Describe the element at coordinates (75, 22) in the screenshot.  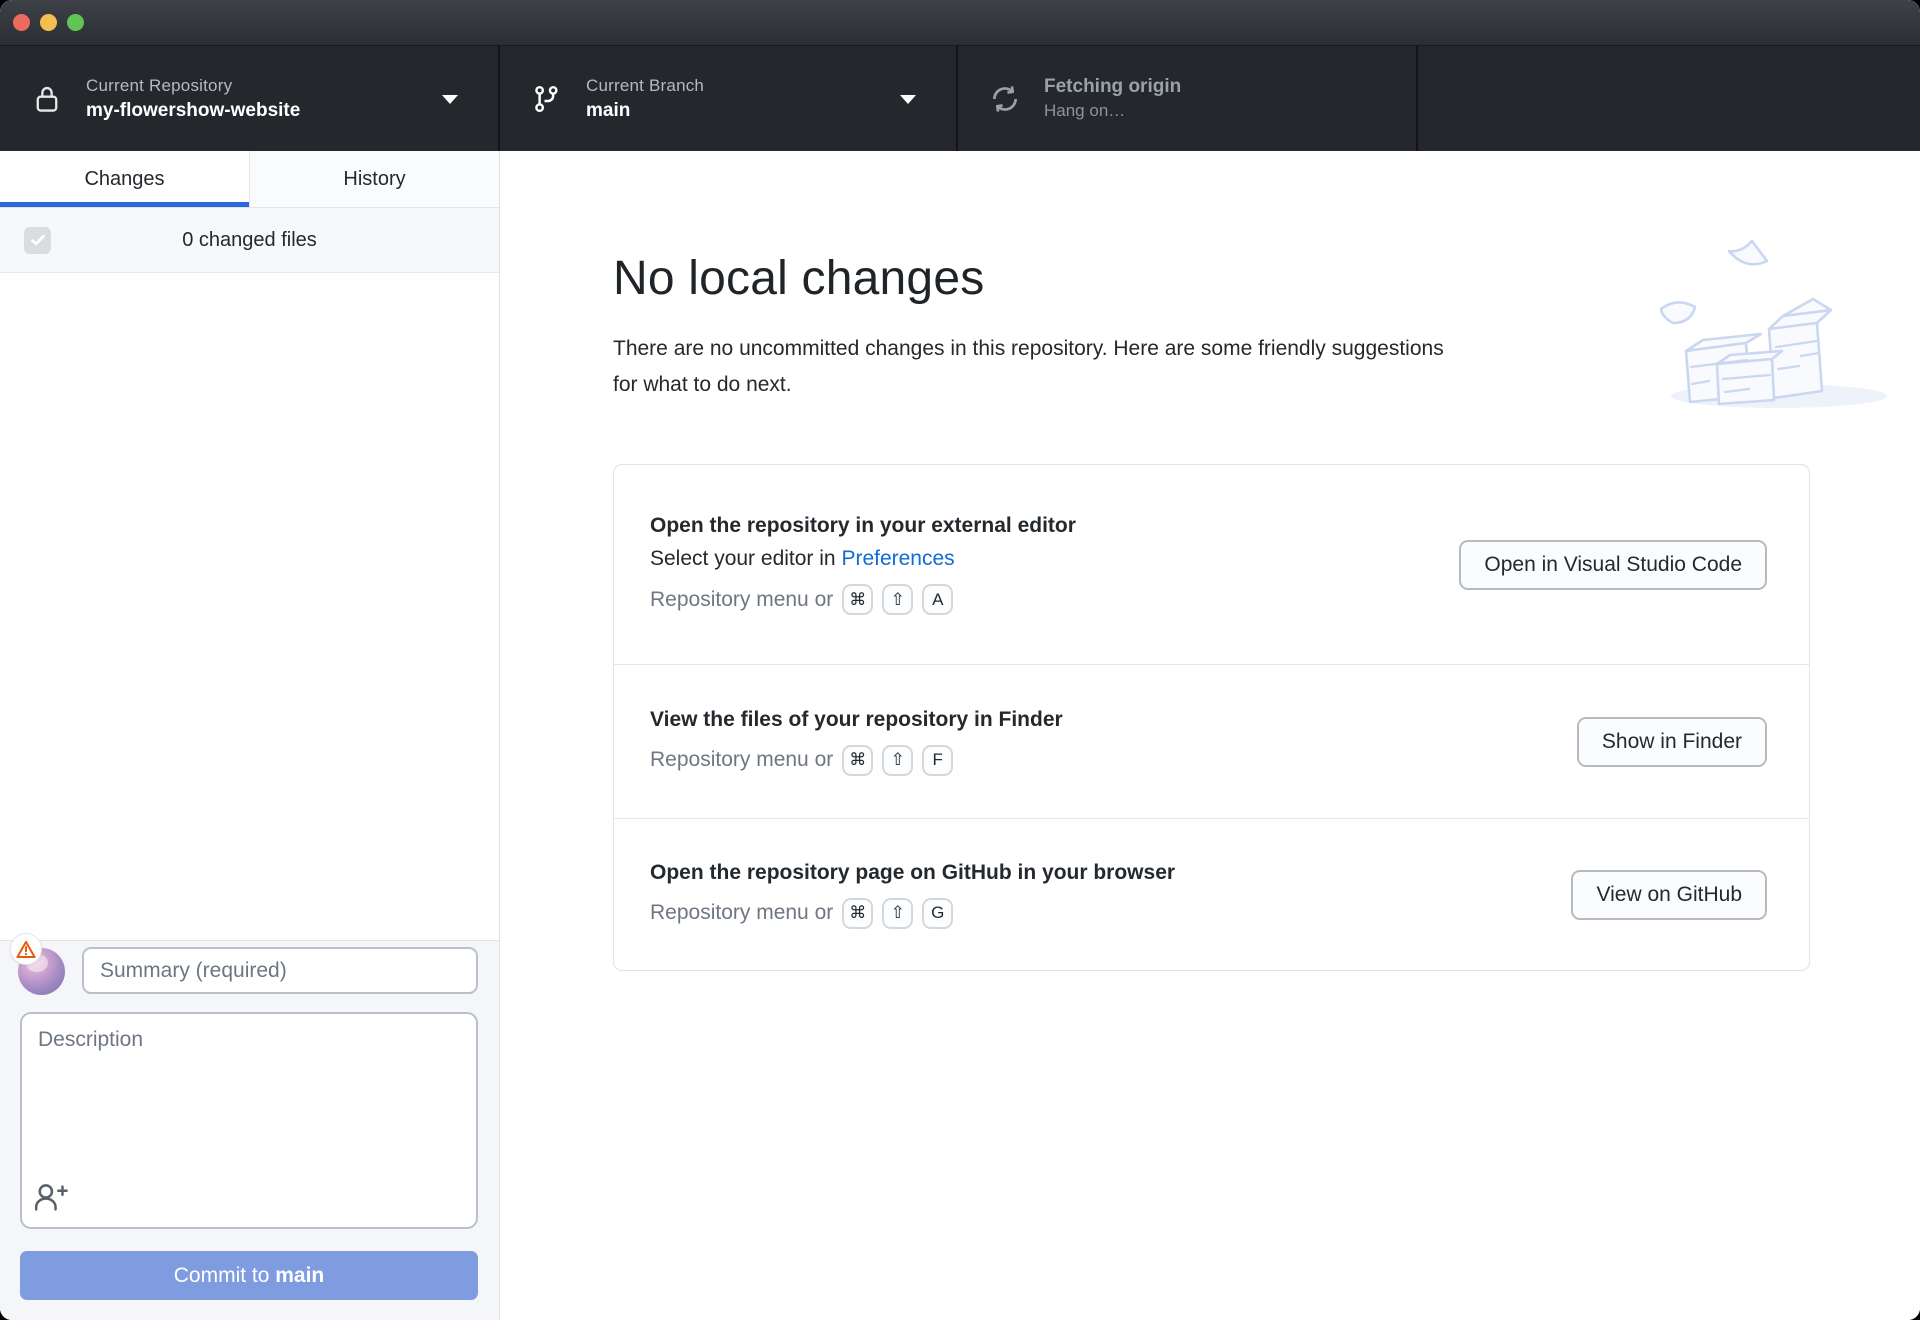
I see `zoom-button` at that location.